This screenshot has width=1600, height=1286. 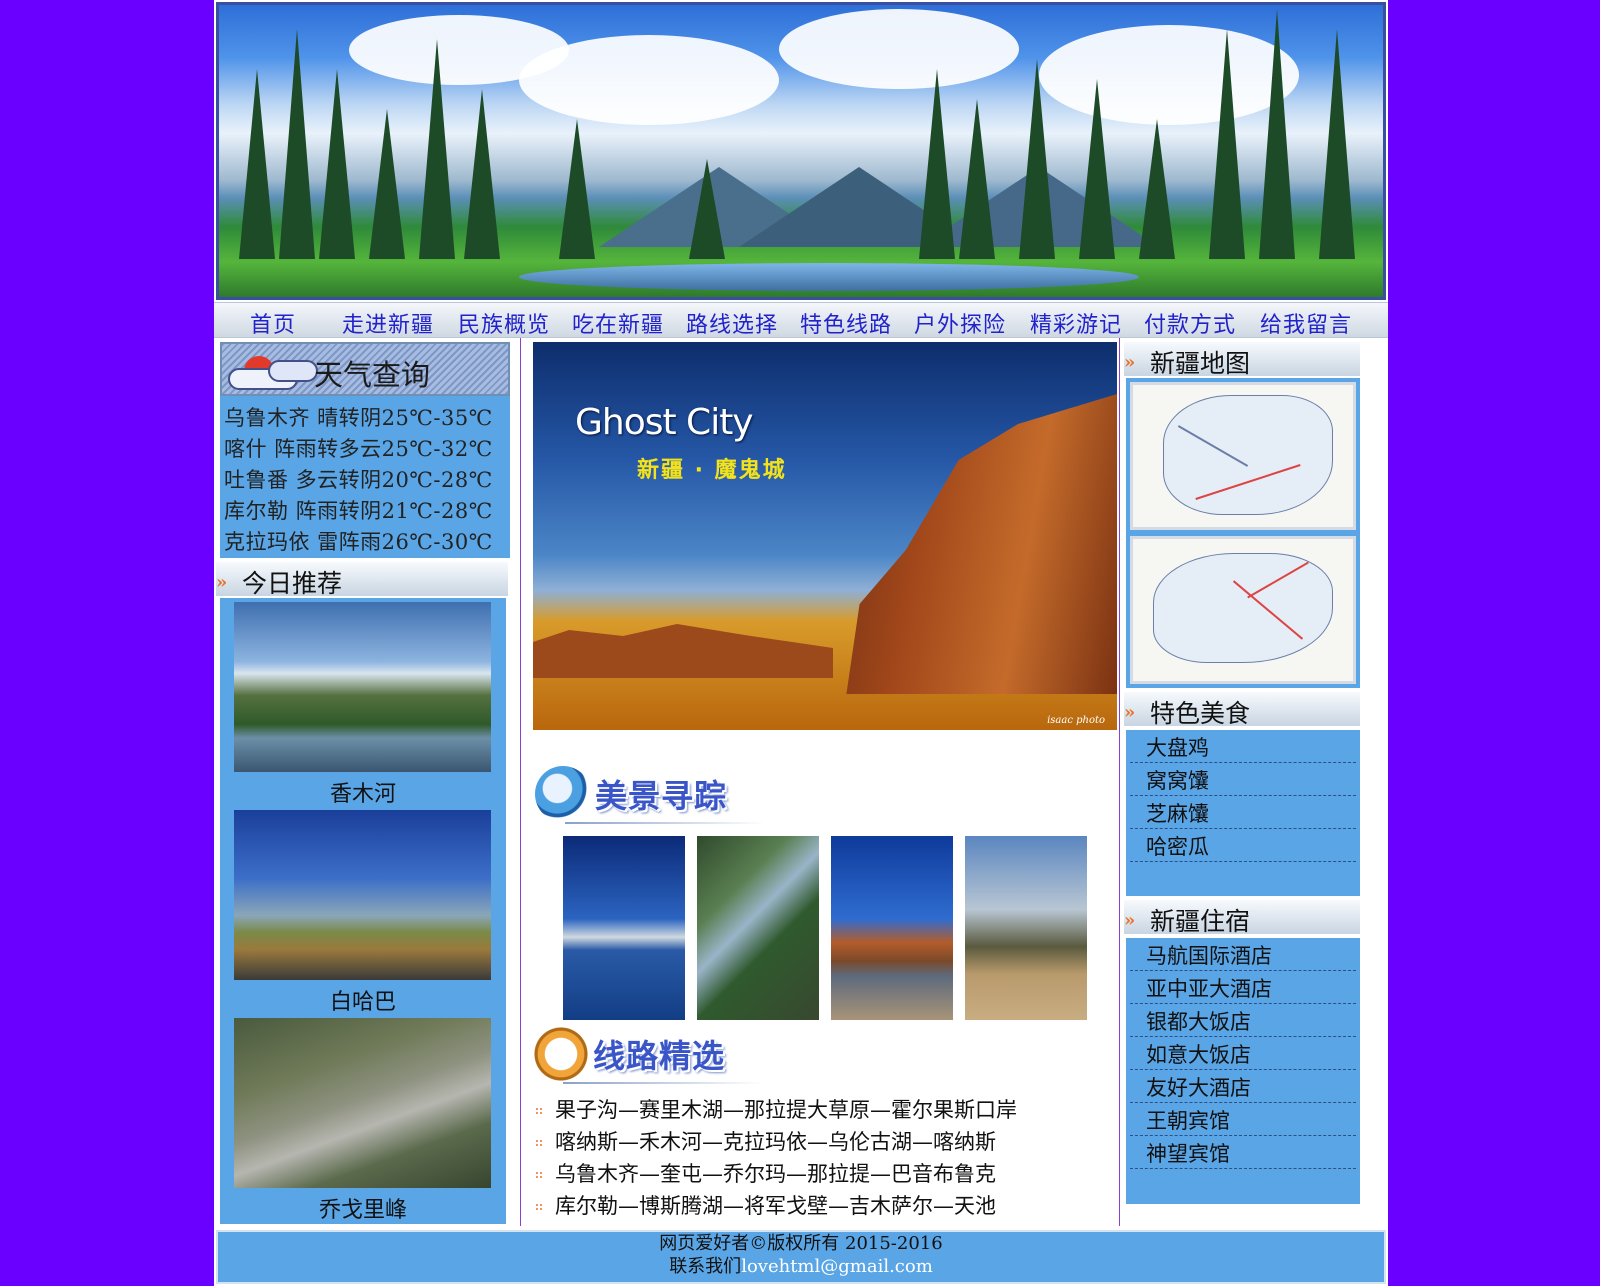 I want to click on contact-email-link: lovehtml@gmail.com, so click(x=837, y=1266).